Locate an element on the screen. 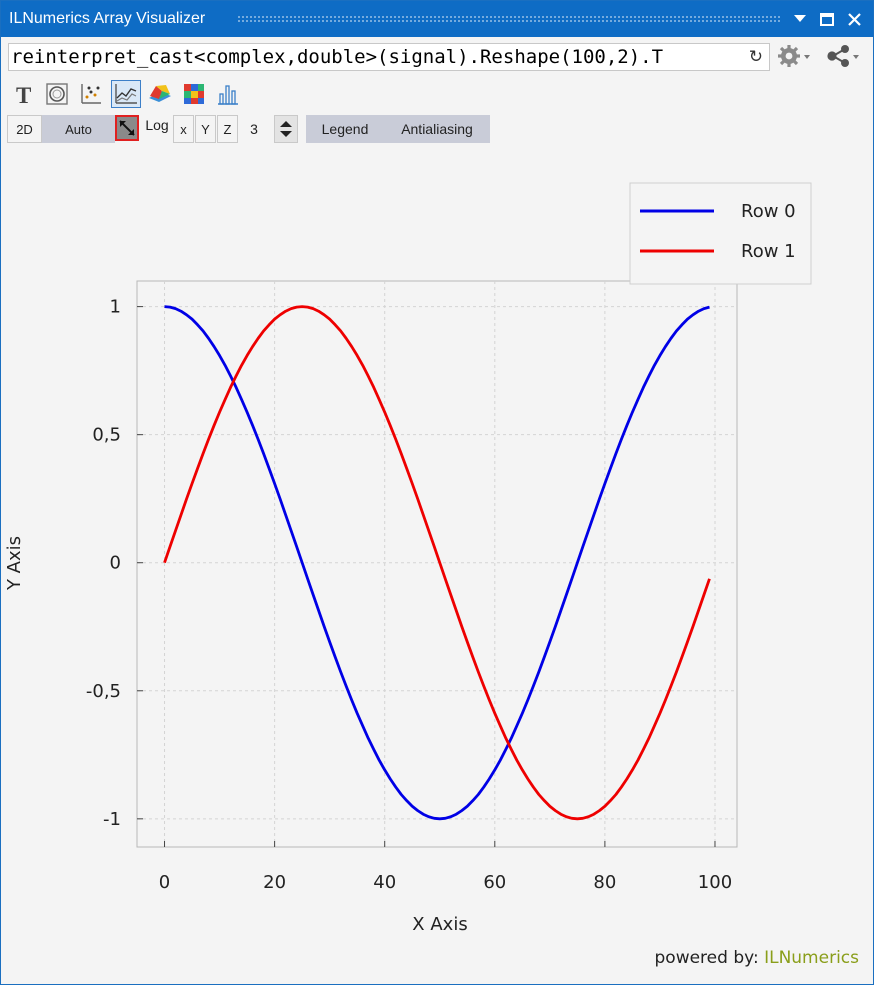  y-tick-label: 0,5 is located at coordinates (106, 435).